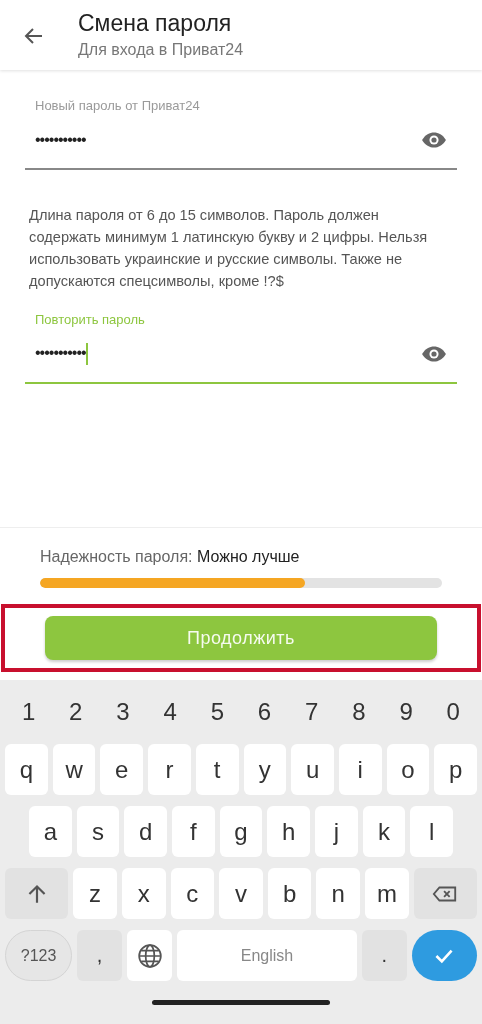  I want to click on number-key: 5, so click(217, 712).